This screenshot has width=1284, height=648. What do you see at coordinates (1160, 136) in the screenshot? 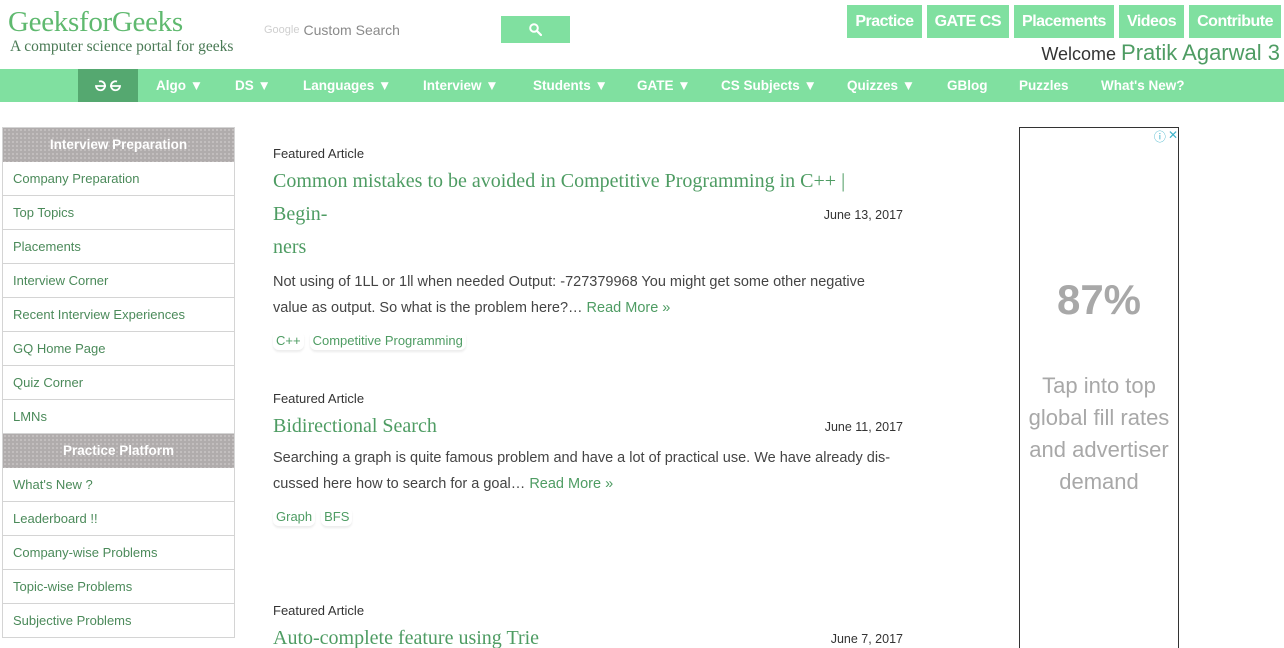
I see `ad-info-icon: ⓘ` at bounding box center [1160, 136].